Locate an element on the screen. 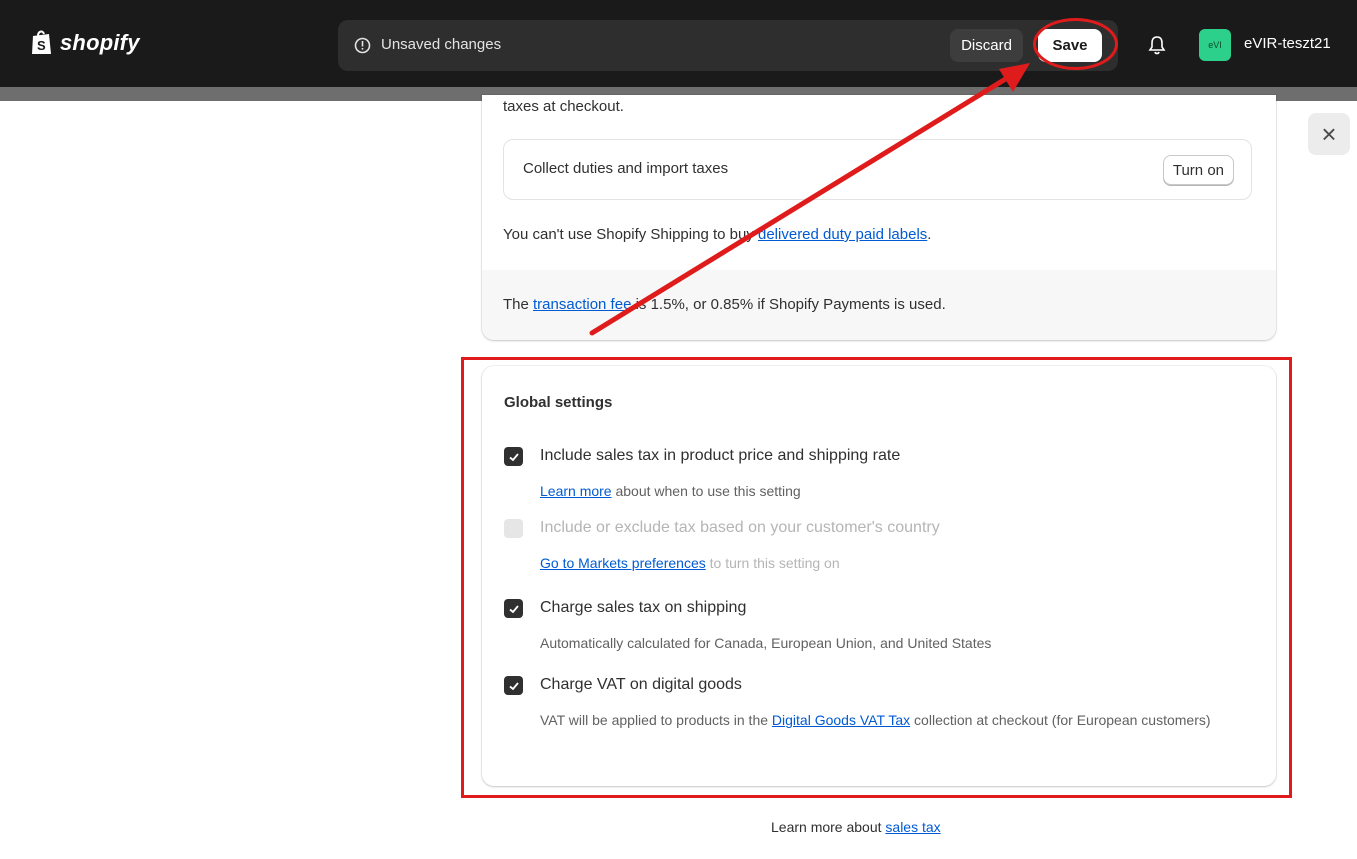 Image resolution: width=1357 pixels, height=859 pixels. shopify-bag-icon: S is located at coordinates (41, 42).